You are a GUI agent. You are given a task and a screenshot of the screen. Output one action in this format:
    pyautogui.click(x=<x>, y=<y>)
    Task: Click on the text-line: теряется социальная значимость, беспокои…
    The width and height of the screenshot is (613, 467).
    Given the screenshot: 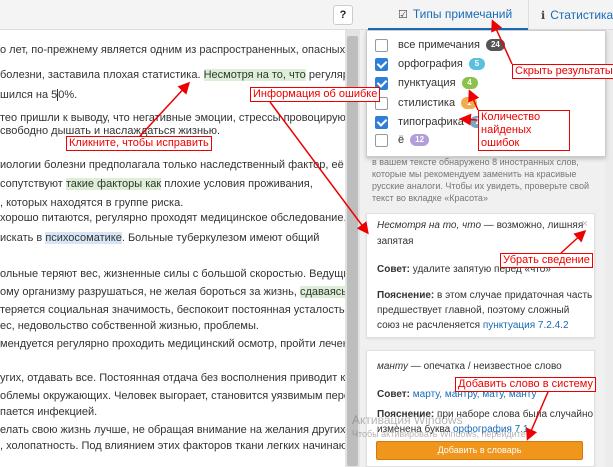 What is the action you would take?
    pyautogui.click(x=172, y=310)
    